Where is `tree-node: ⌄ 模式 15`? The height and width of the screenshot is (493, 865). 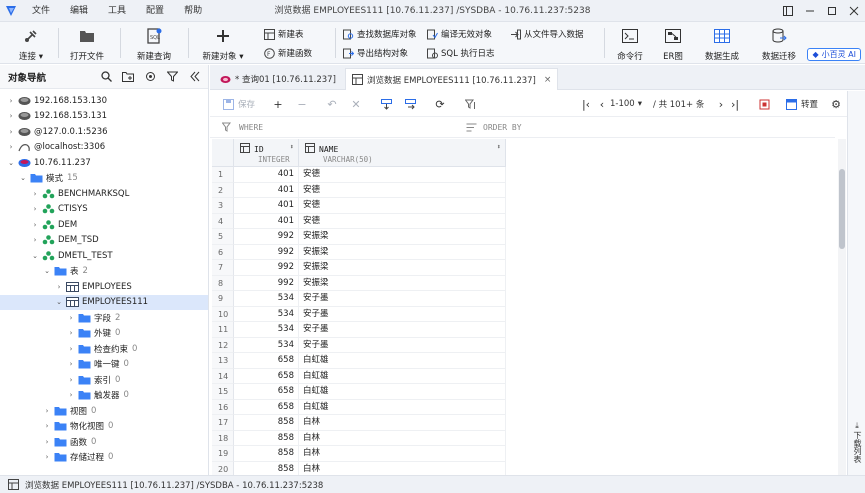
tree-node: ⌄ 模式 15 is located at coordinates (104, 179).